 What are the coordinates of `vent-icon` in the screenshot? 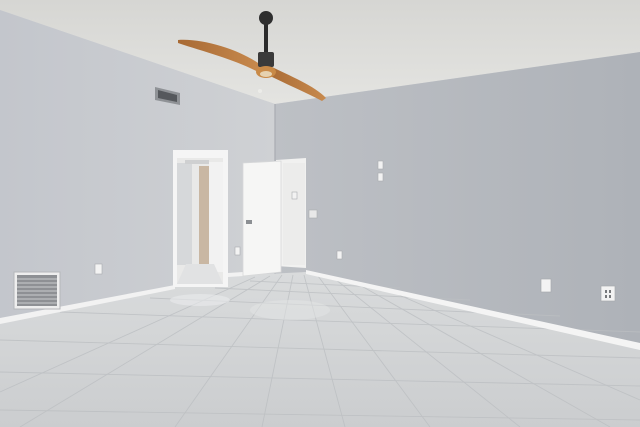 It's located at (37, 290).